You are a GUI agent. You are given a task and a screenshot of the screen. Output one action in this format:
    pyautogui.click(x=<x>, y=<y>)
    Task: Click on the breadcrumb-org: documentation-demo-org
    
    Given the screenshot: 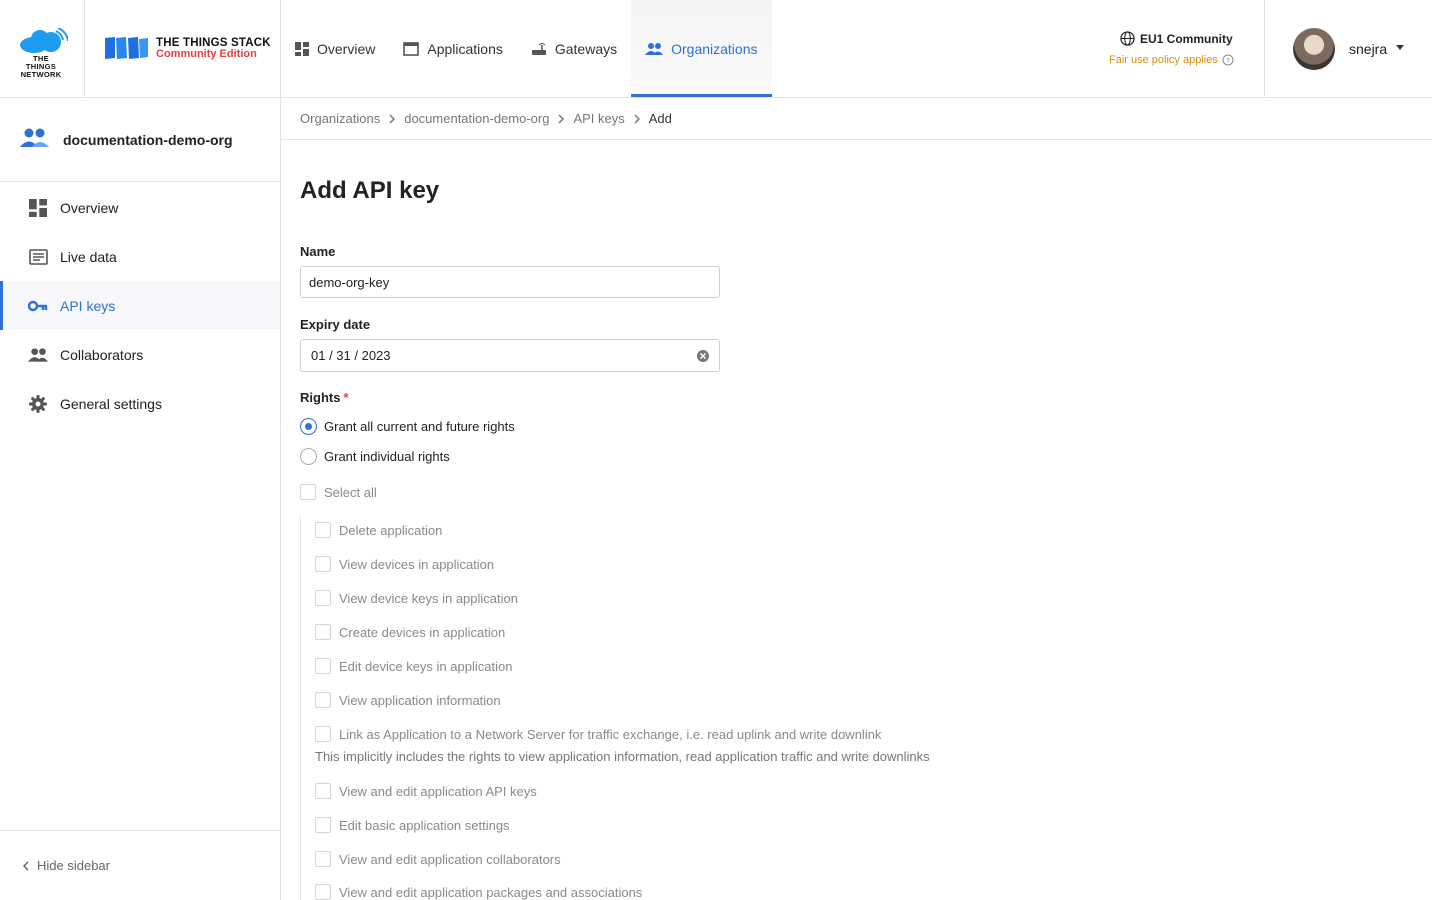 What is the action you would take?
    pyautogui.click(x=476, y=118)
    